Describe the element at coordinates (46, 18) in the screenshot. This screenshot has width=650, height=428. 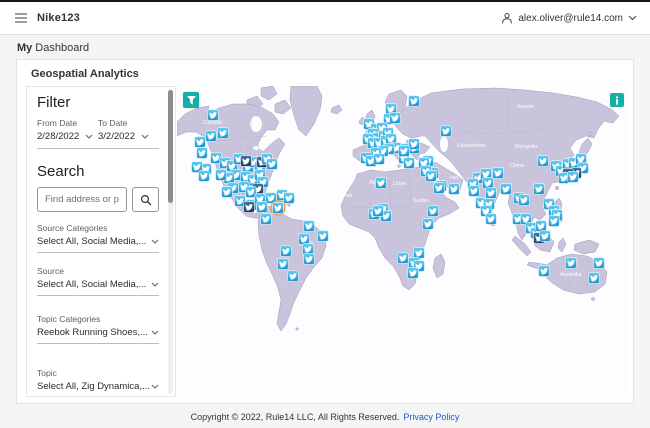
I see `nav-left: Nike123` at that location.